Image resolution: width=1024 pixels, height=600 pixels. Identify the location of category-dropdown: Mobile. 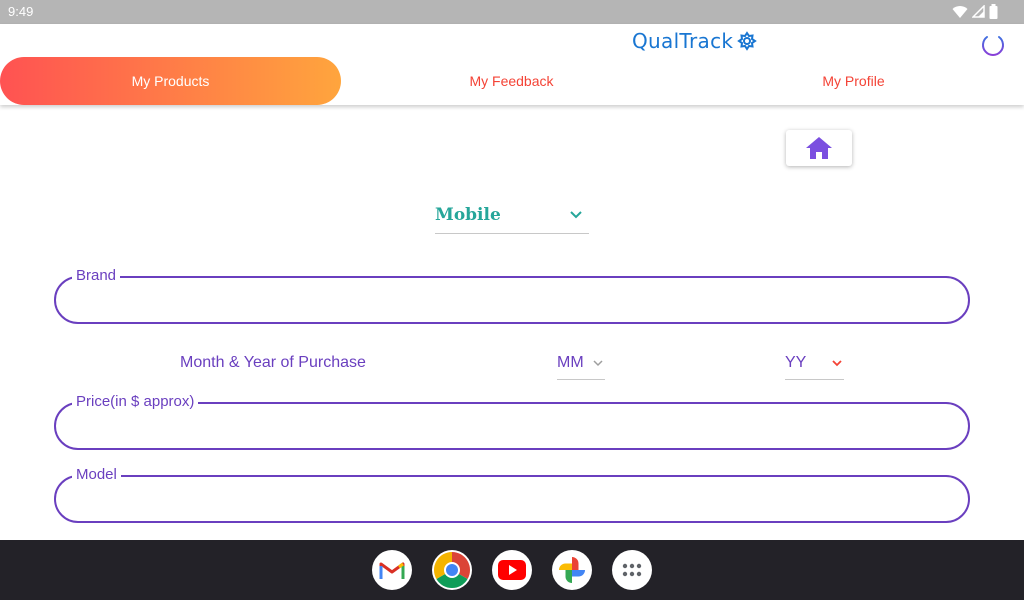
(512, 217).